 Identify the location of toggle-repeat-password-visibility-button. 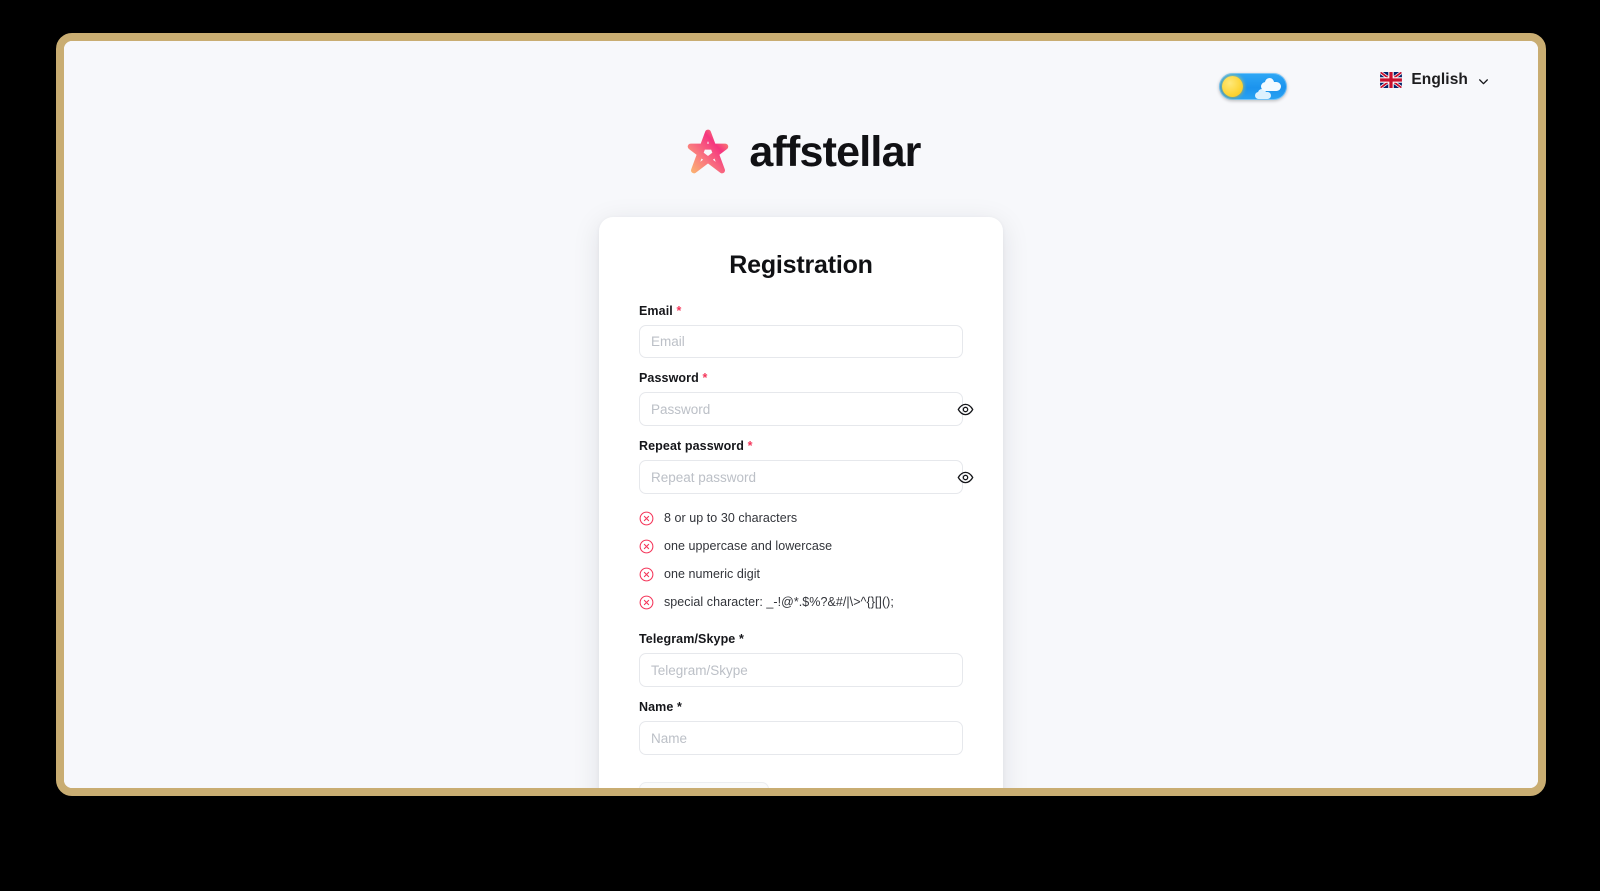
(965, 477).